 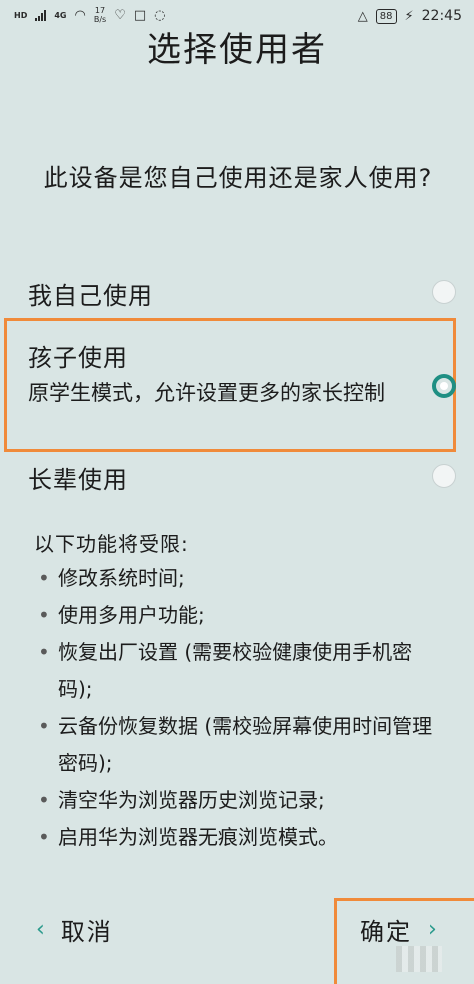 What do you see at coordinates (41, 15) in the screenshot?
I see `signal-icon` at bounding box center [41, 15].